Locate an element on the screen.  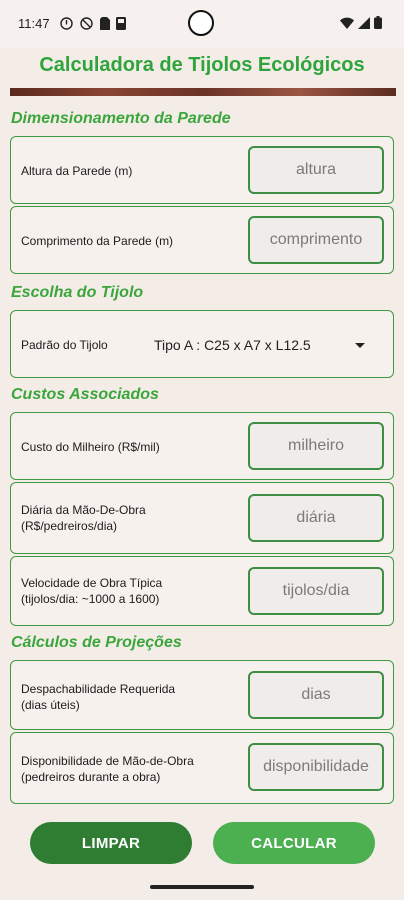
section-projections: Cálculos de Projeções is located at coordinates (96, 642).